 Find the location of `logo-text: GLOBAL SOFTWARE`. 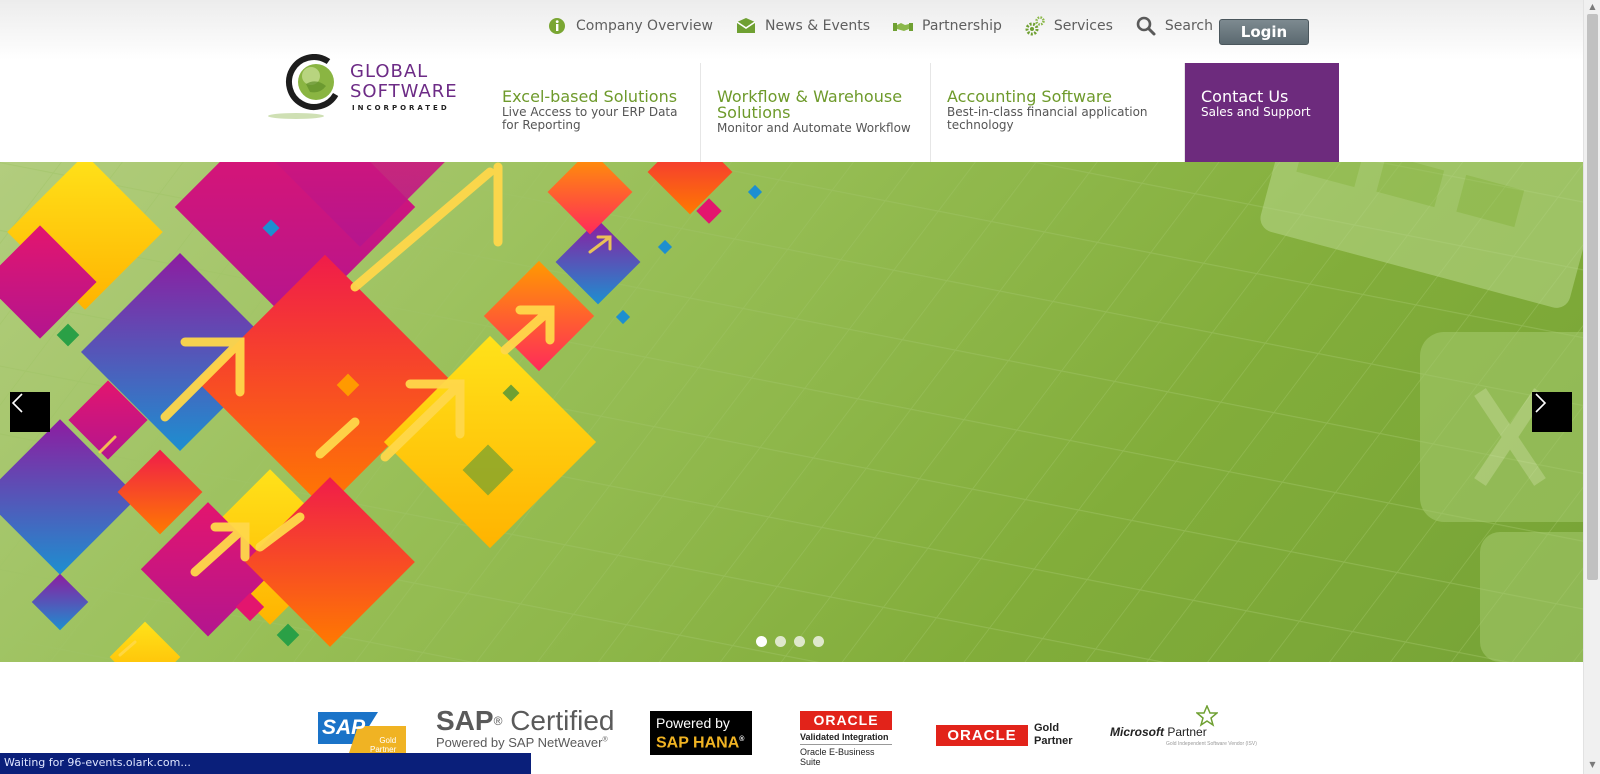

logo-text: GLOBAL SOFTWARE is located at coordinates (404, 82).